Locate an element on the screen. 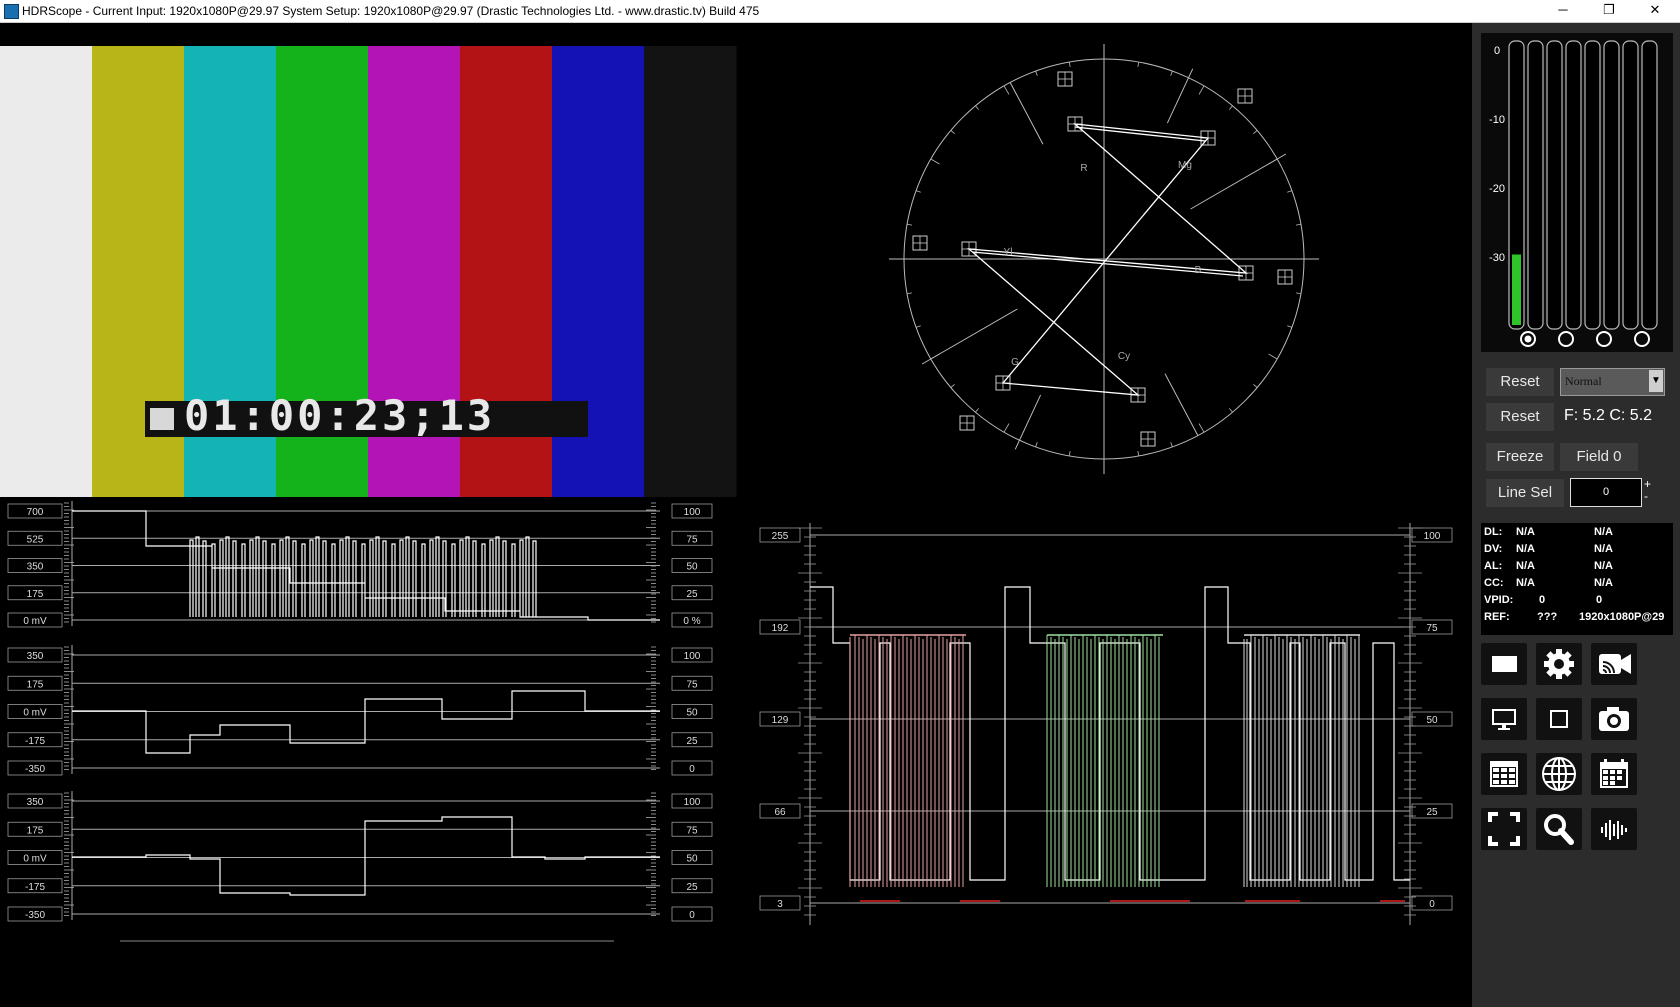 Image resolution: width=1680 pixels, height=1007 pixels. square-icon is located at coordinates (1559, 719).